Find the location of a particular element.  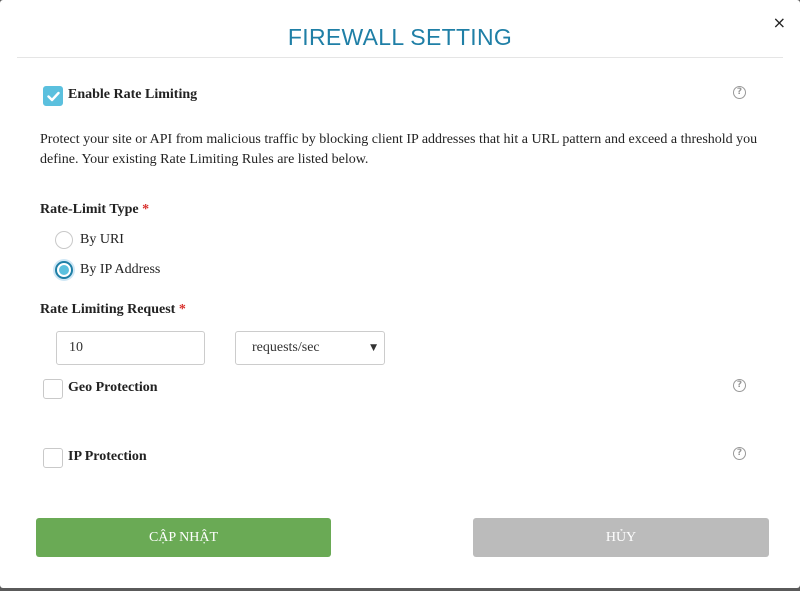

geo-protection-checkbox is located at coordinates (53, 389).